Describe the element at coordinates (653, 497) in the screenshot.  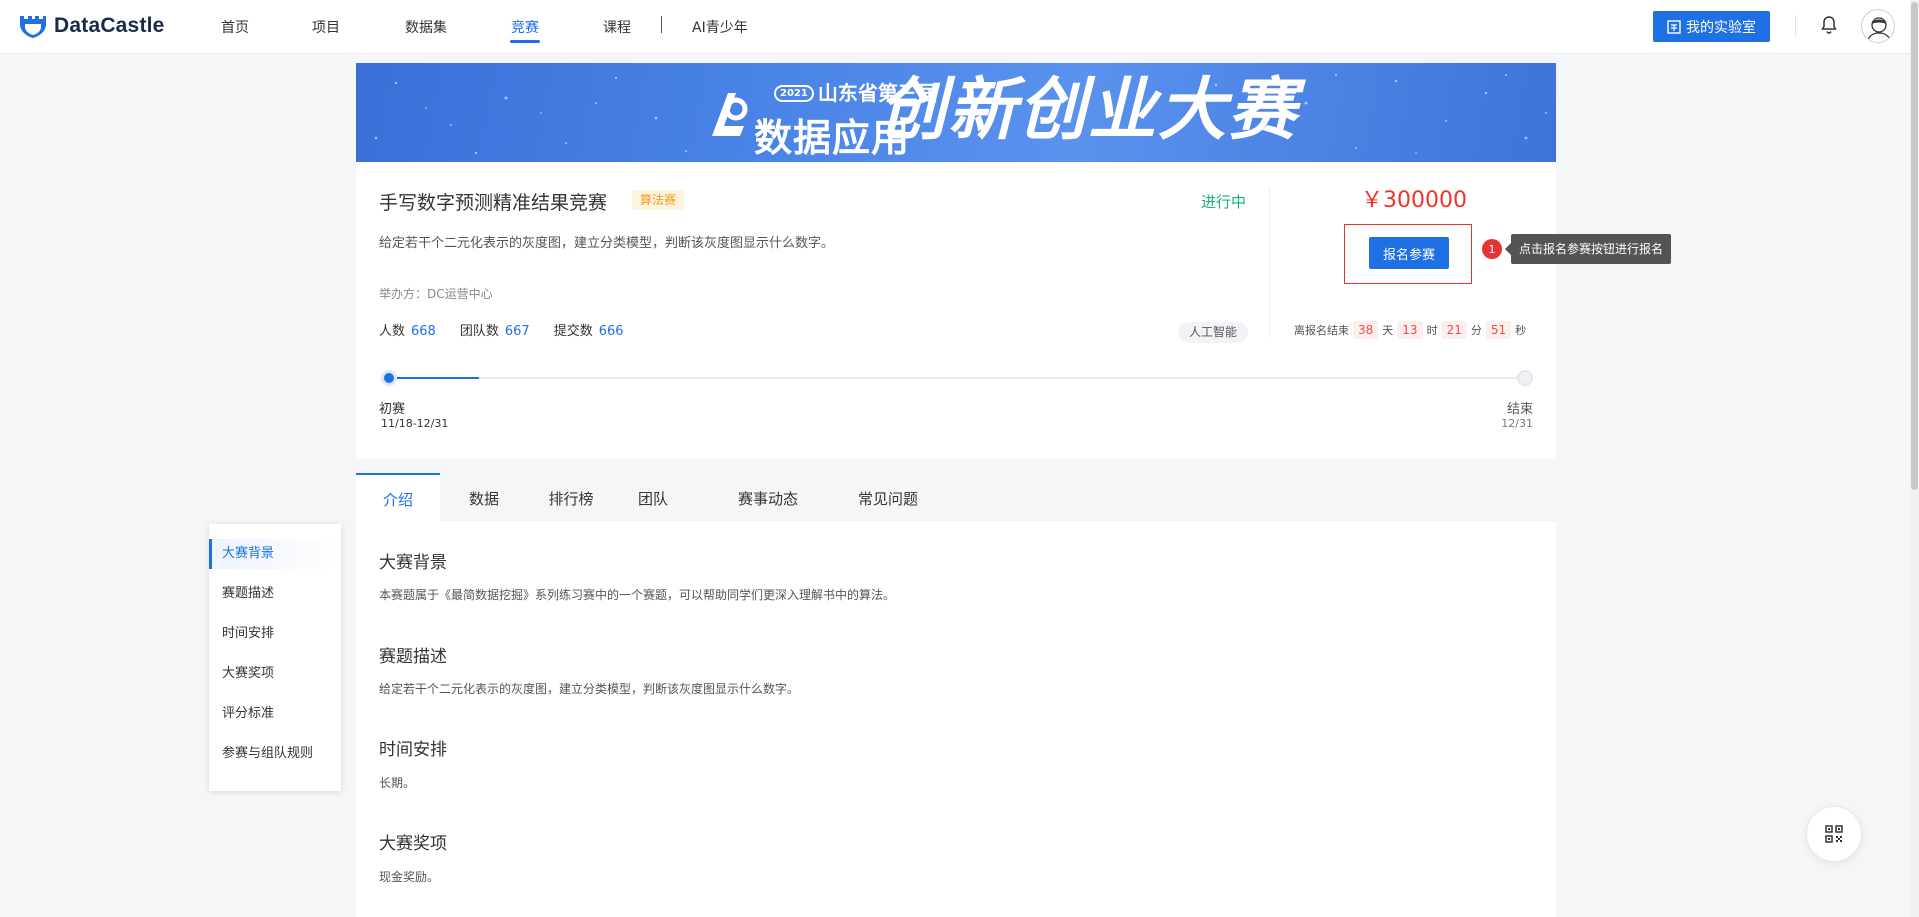
I see `tab-team: 团队` at that location.